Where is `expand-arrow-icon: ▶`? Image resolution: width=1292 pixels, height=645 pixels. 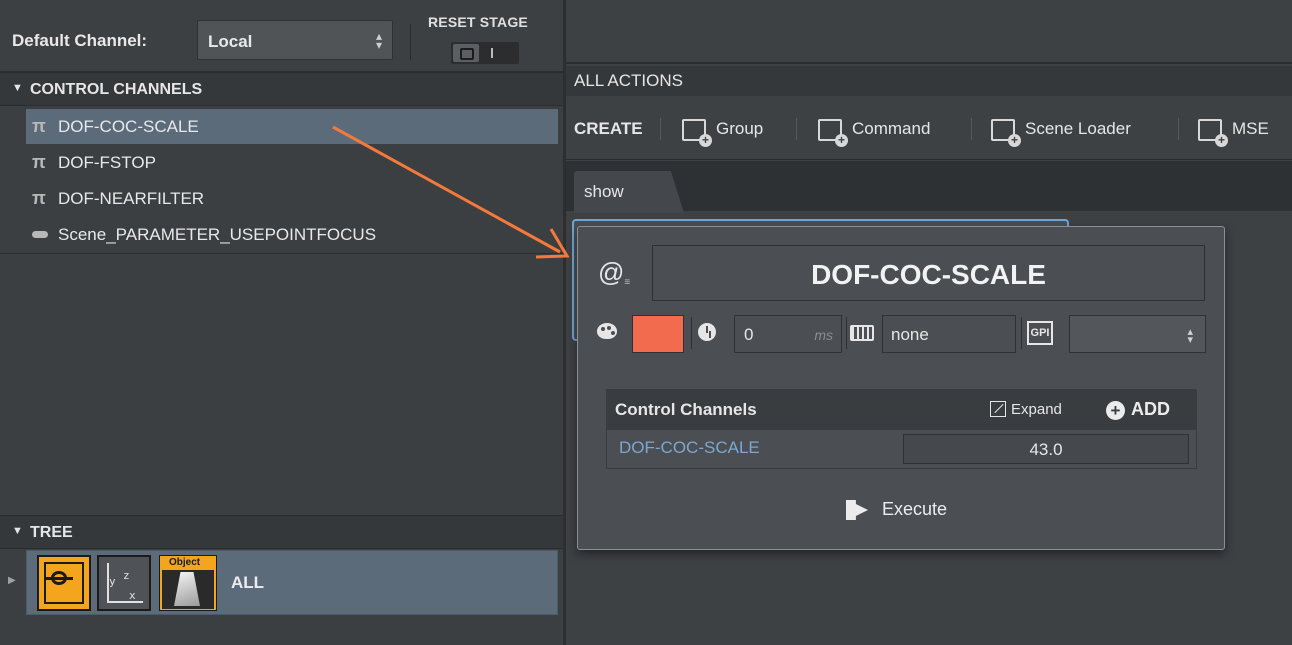 expand-arrow-icon: ▶ is located at coordinates (12, 580).